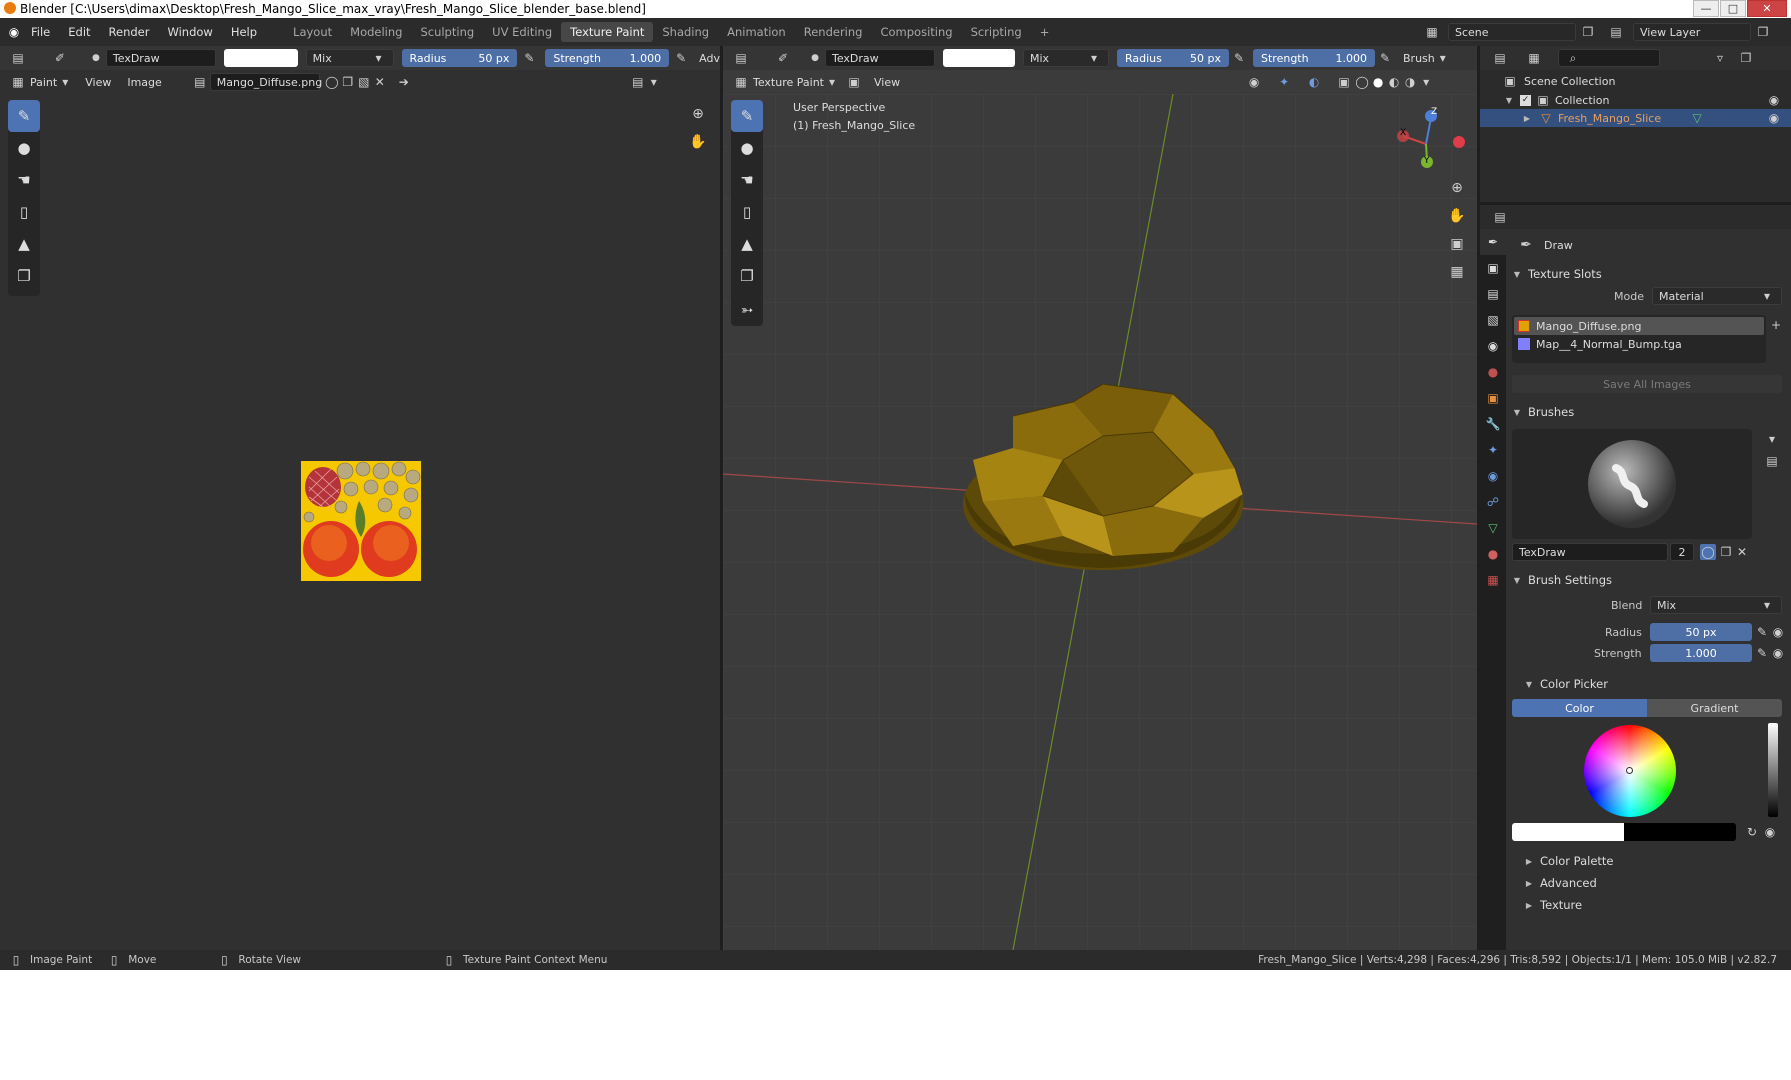  I want to click on pan-hand-icon: ✋, so click(697, 142).